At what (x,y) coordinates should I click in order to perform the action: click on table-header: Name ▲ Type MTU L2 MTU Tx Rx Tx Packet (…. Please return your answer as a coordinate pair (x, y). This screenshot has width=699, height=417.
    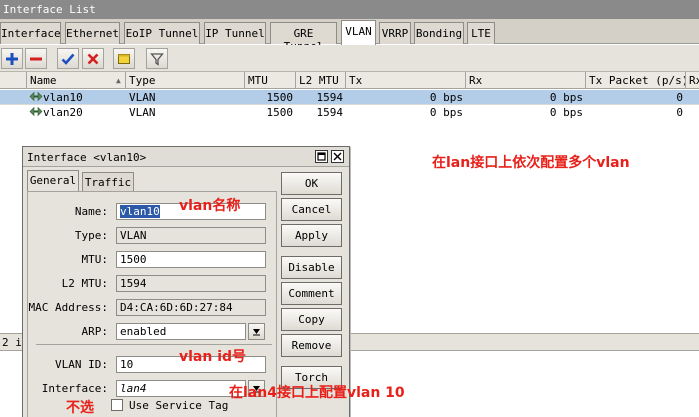
    Looking at the image, I should click on (349, 80).